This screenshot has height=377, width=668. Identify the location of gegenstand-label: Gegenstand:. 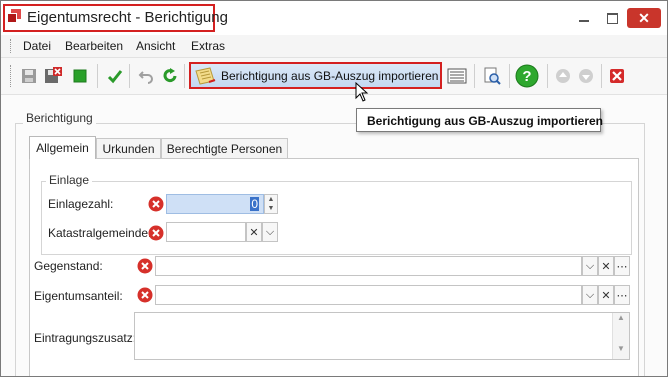
(68, 266).